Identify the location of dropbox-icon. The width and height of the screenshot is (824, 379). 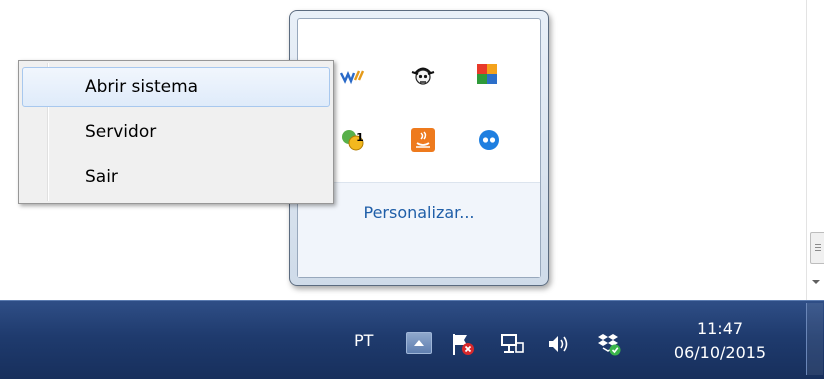
(609, 344).